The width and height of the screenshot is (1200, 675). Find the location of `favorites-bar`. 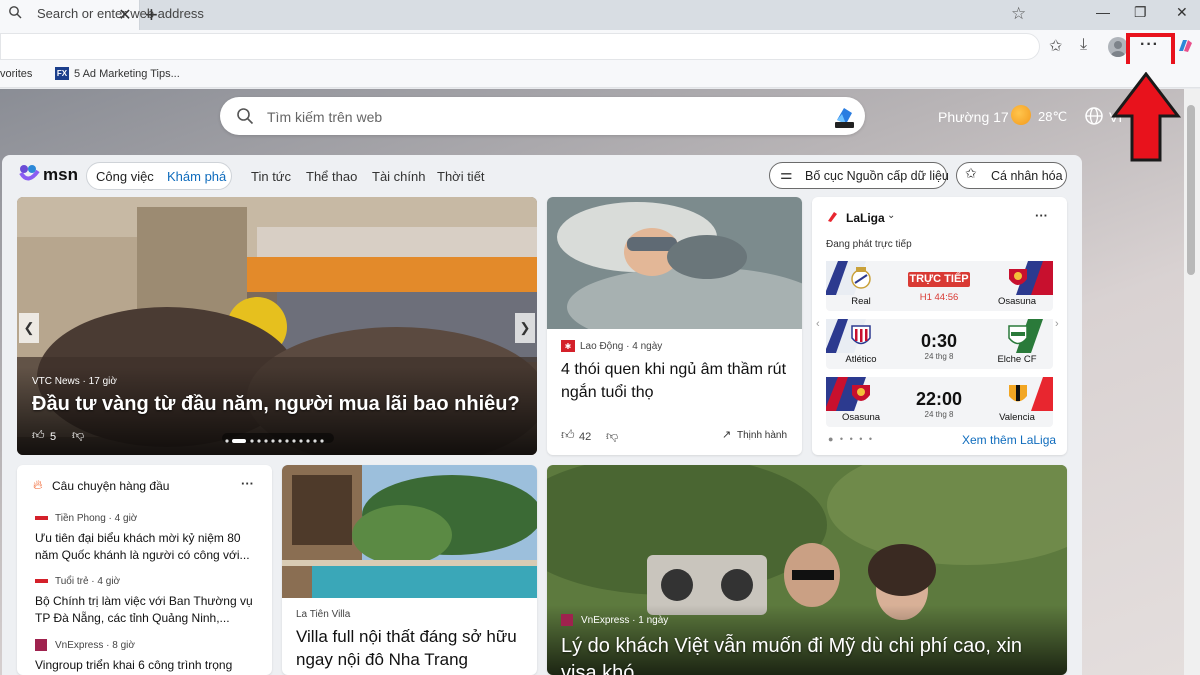

favorites-bar is located at coordinates (600, 76).